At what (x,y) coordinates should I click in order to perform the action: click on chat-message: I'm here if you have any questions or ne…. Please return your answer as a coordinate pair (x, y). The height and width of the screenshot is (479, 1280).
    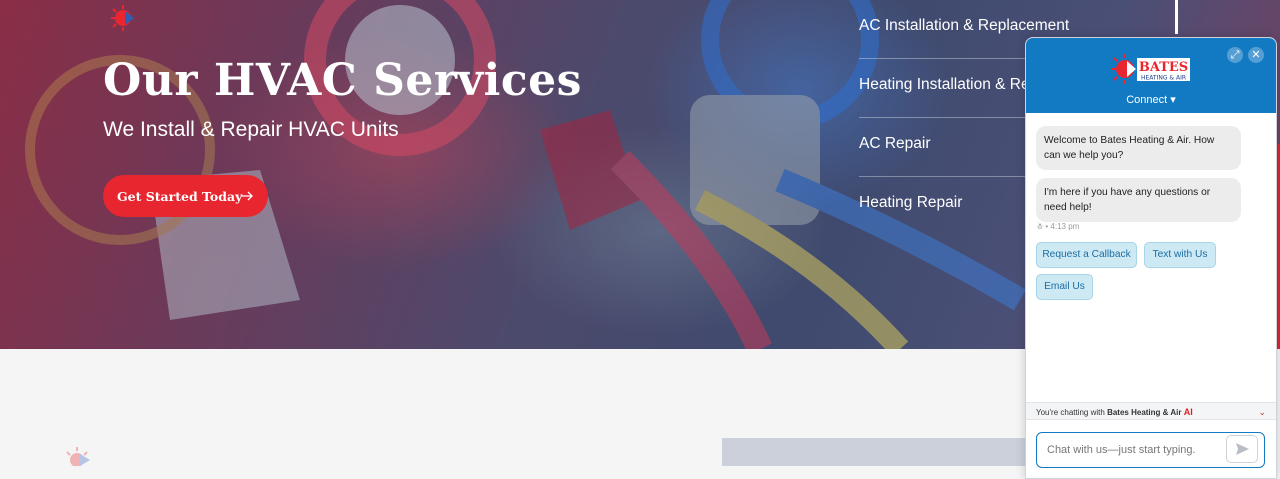
    Looking at the image, I should click on (1138, 200).